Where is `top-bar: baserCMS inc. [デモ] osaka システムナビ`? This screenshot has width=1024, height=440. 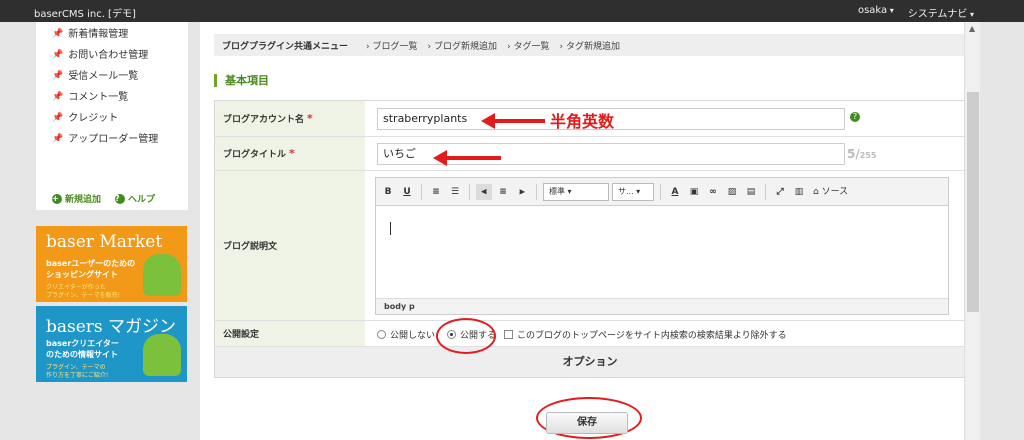 top-bar: baserCMS inc. [デモ] osaka システムナビ is located at coordinates (512, 11).